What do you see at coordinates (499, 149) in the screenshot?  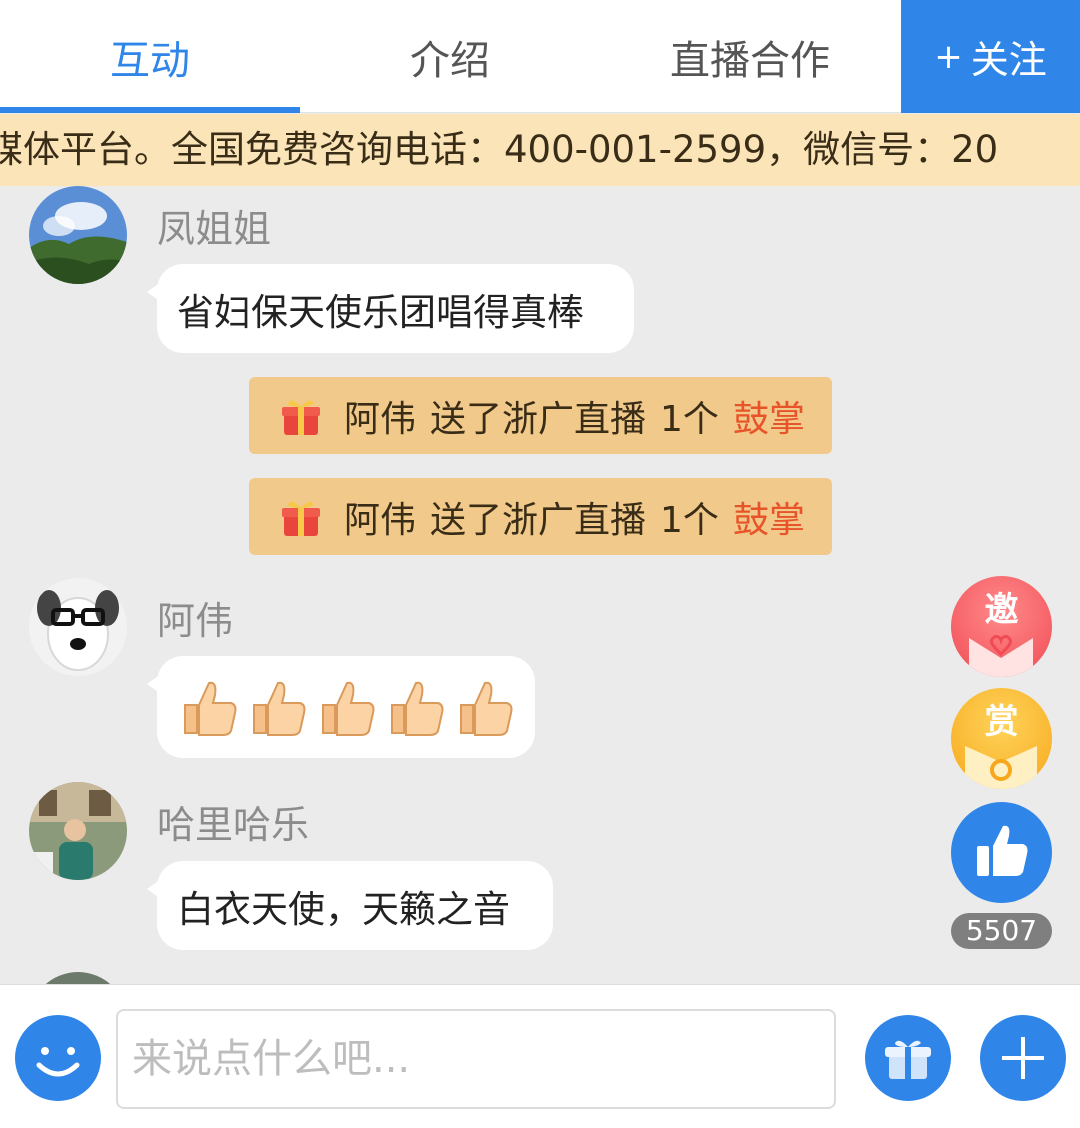 I see `announcement-text: 媒体平台。全国免费咨询电话：400-001-2599，微信号：20` at bounding box center [499, 149].